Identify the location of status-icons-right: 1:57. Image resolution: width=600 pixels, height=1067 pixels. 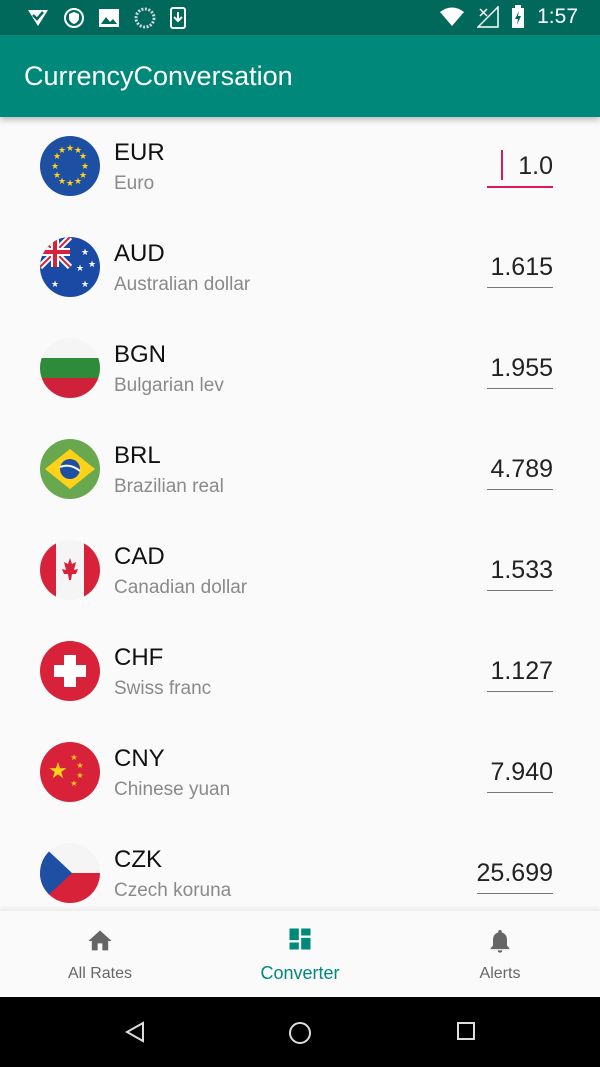
(508, 17).